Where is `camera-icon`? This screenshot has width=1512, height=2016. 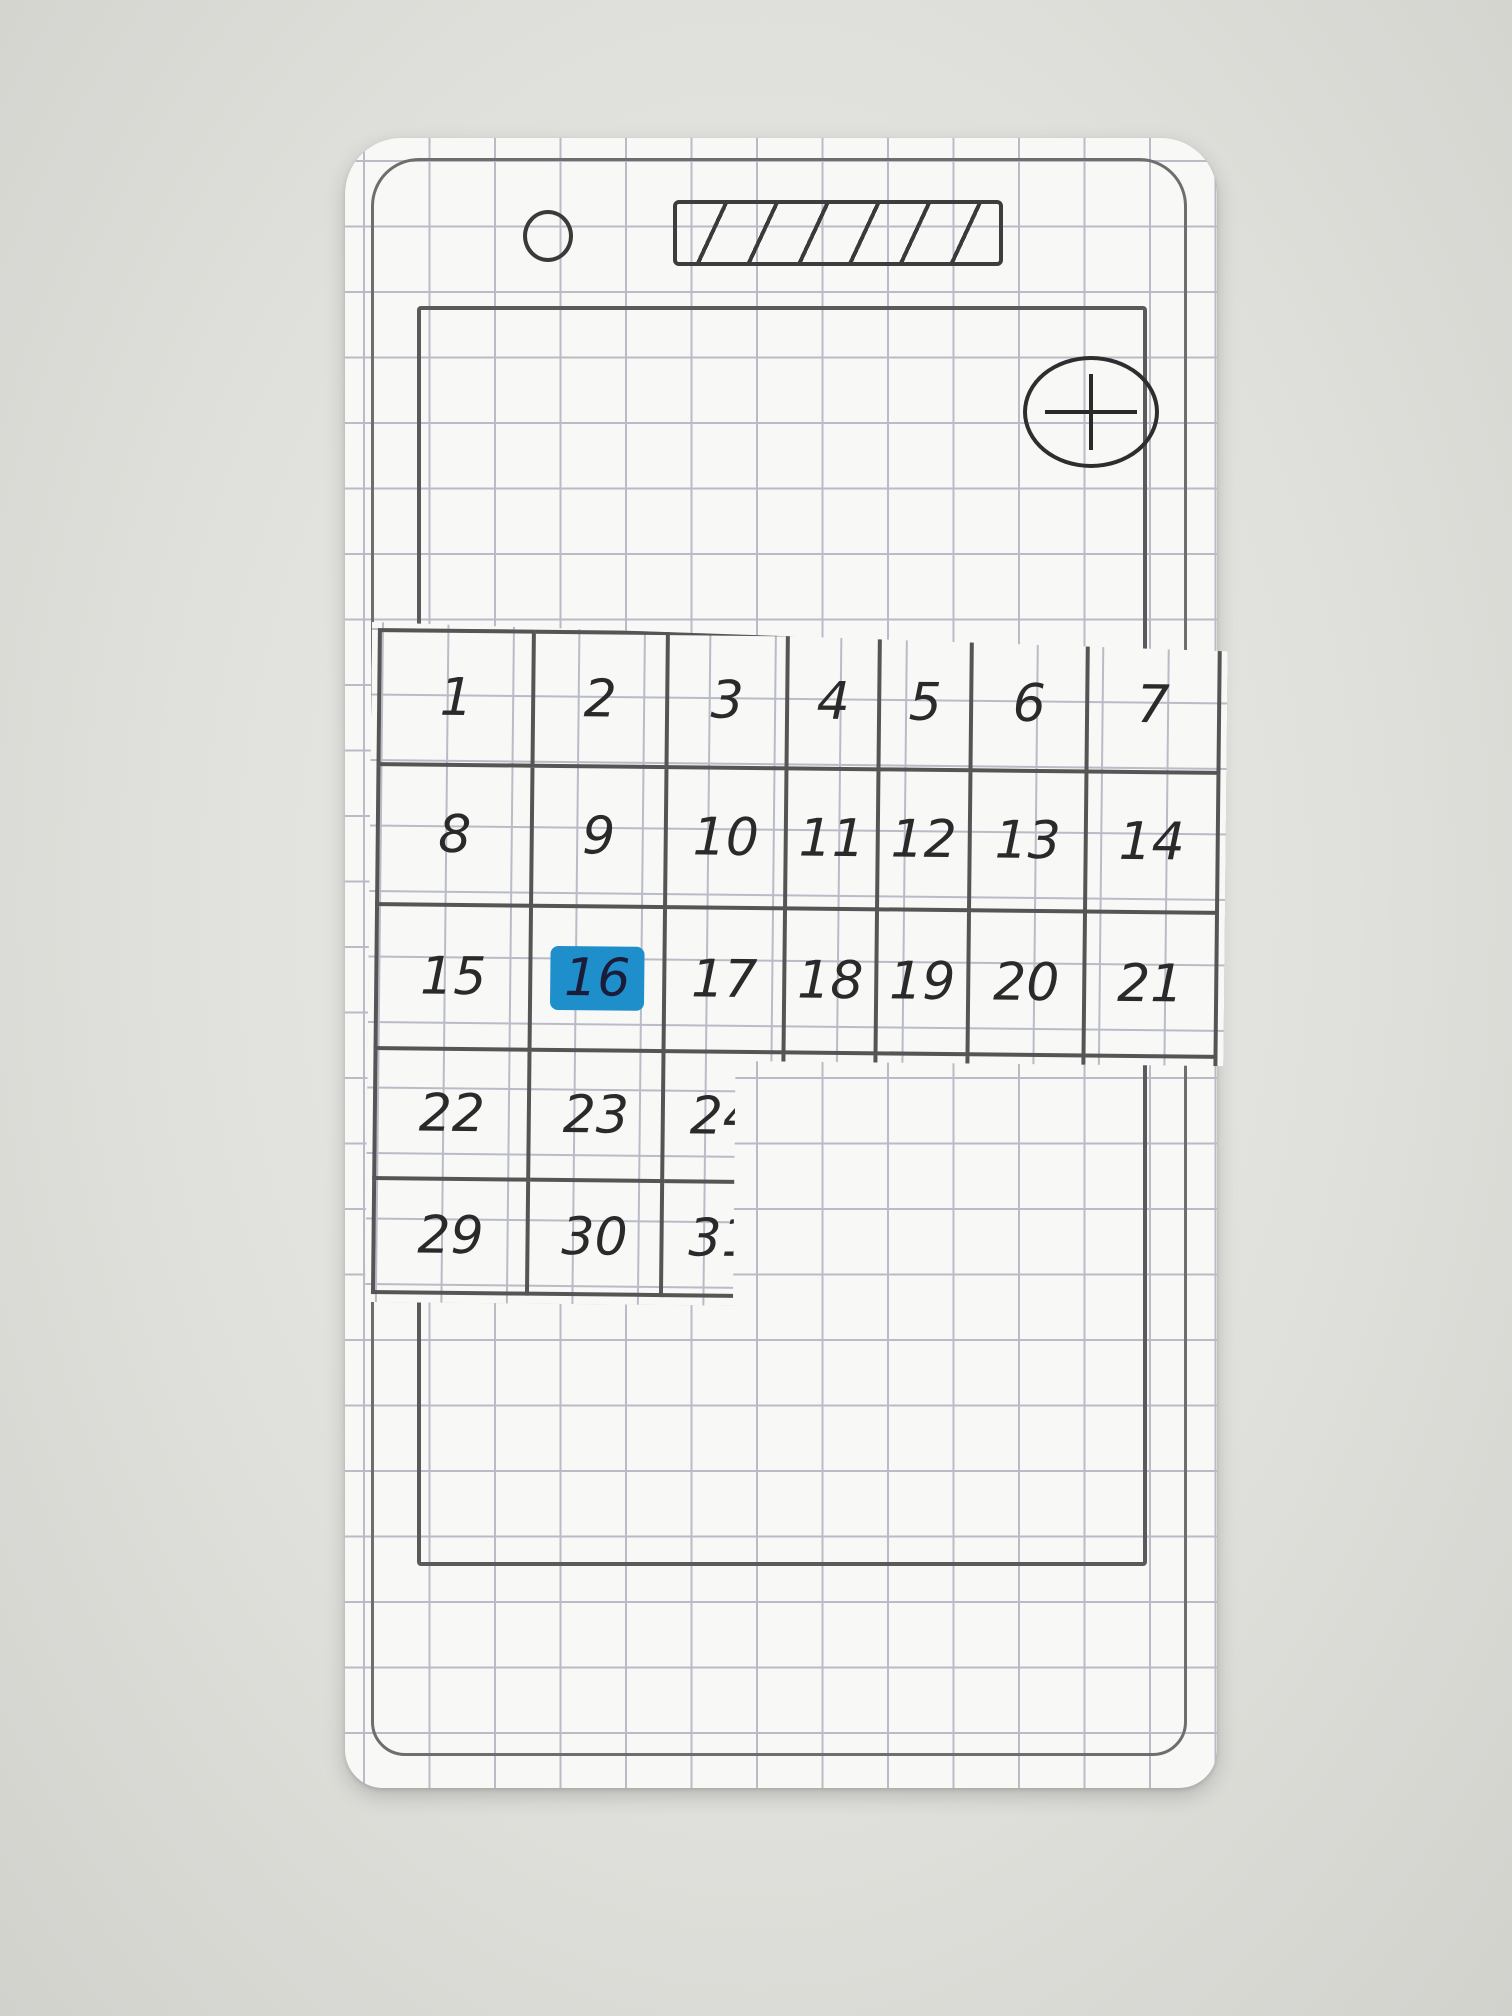
camera-icon is located at coordinates (548, 236).